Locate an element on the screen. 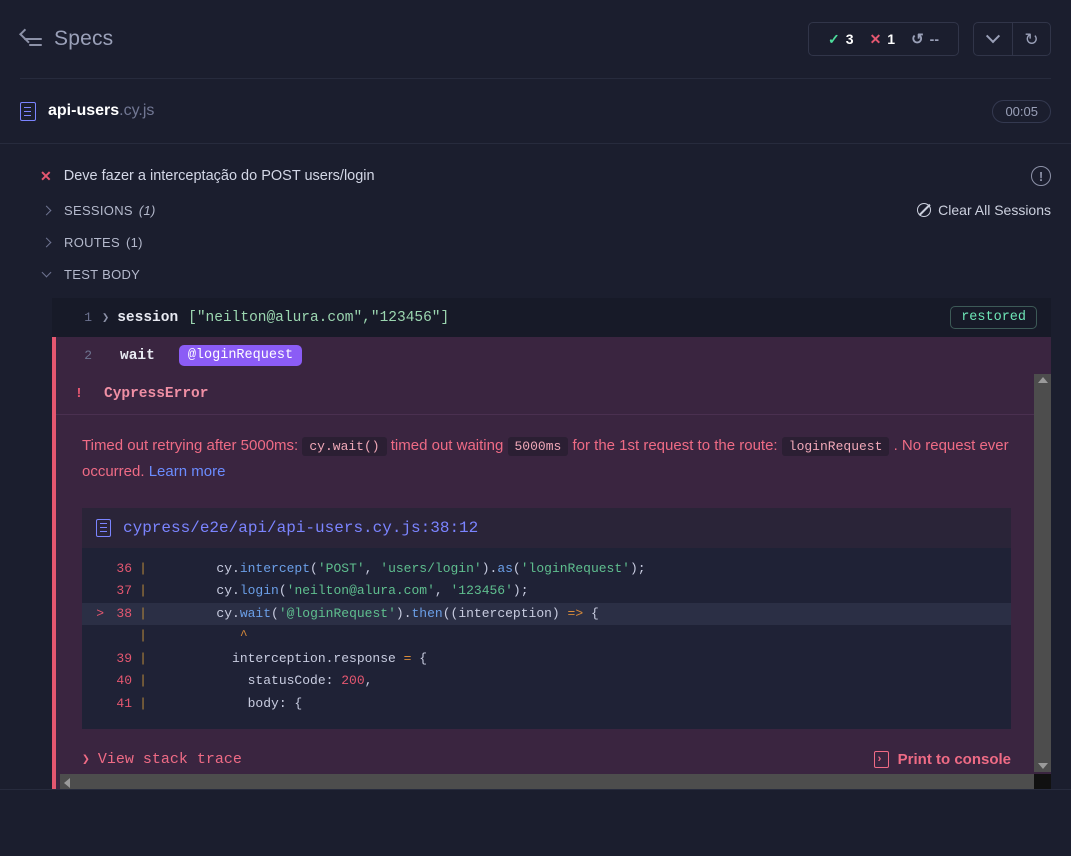 Image resolution: width=1071 pixels, height=856 pixels. code-token: as is located at coordinates (505, 568).